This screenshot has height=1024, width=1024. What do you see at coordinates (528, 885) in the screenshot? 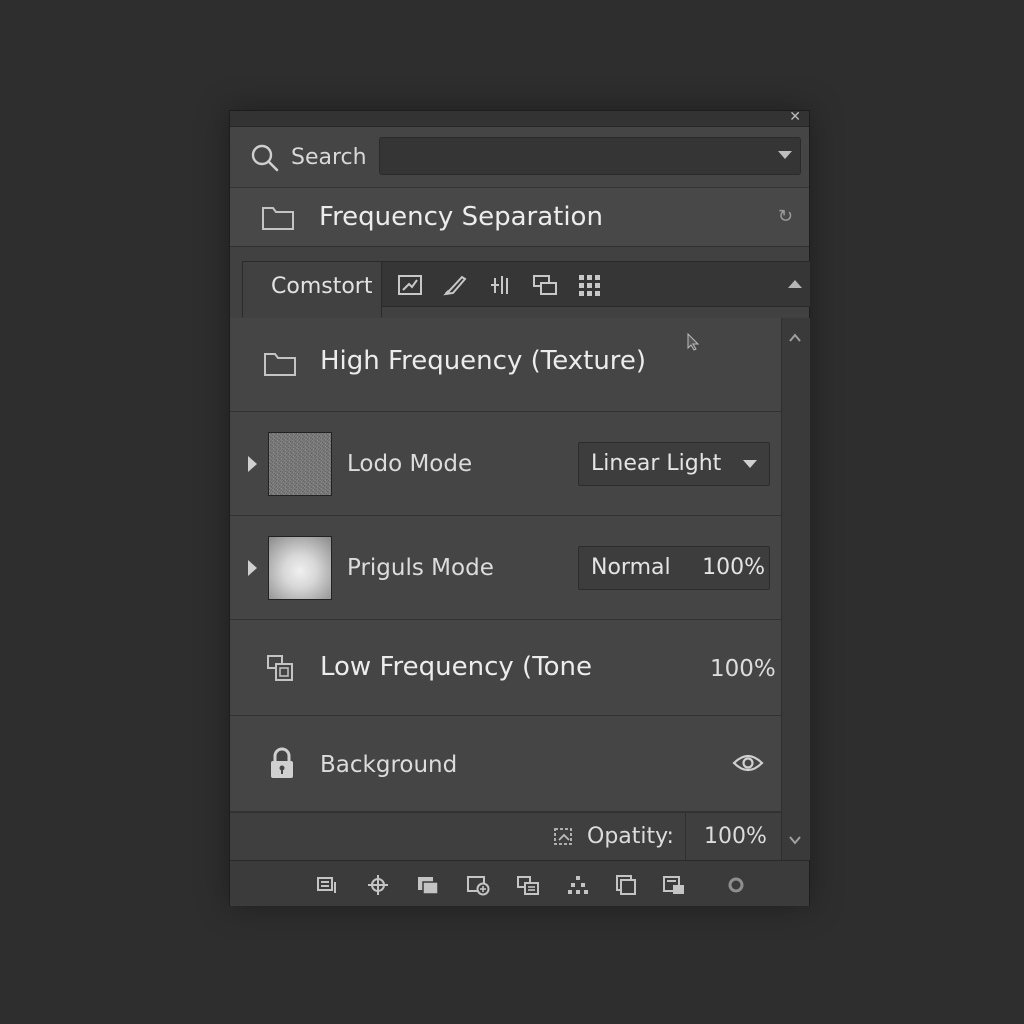
I see `group-icon` at bounding box center [528, 885].